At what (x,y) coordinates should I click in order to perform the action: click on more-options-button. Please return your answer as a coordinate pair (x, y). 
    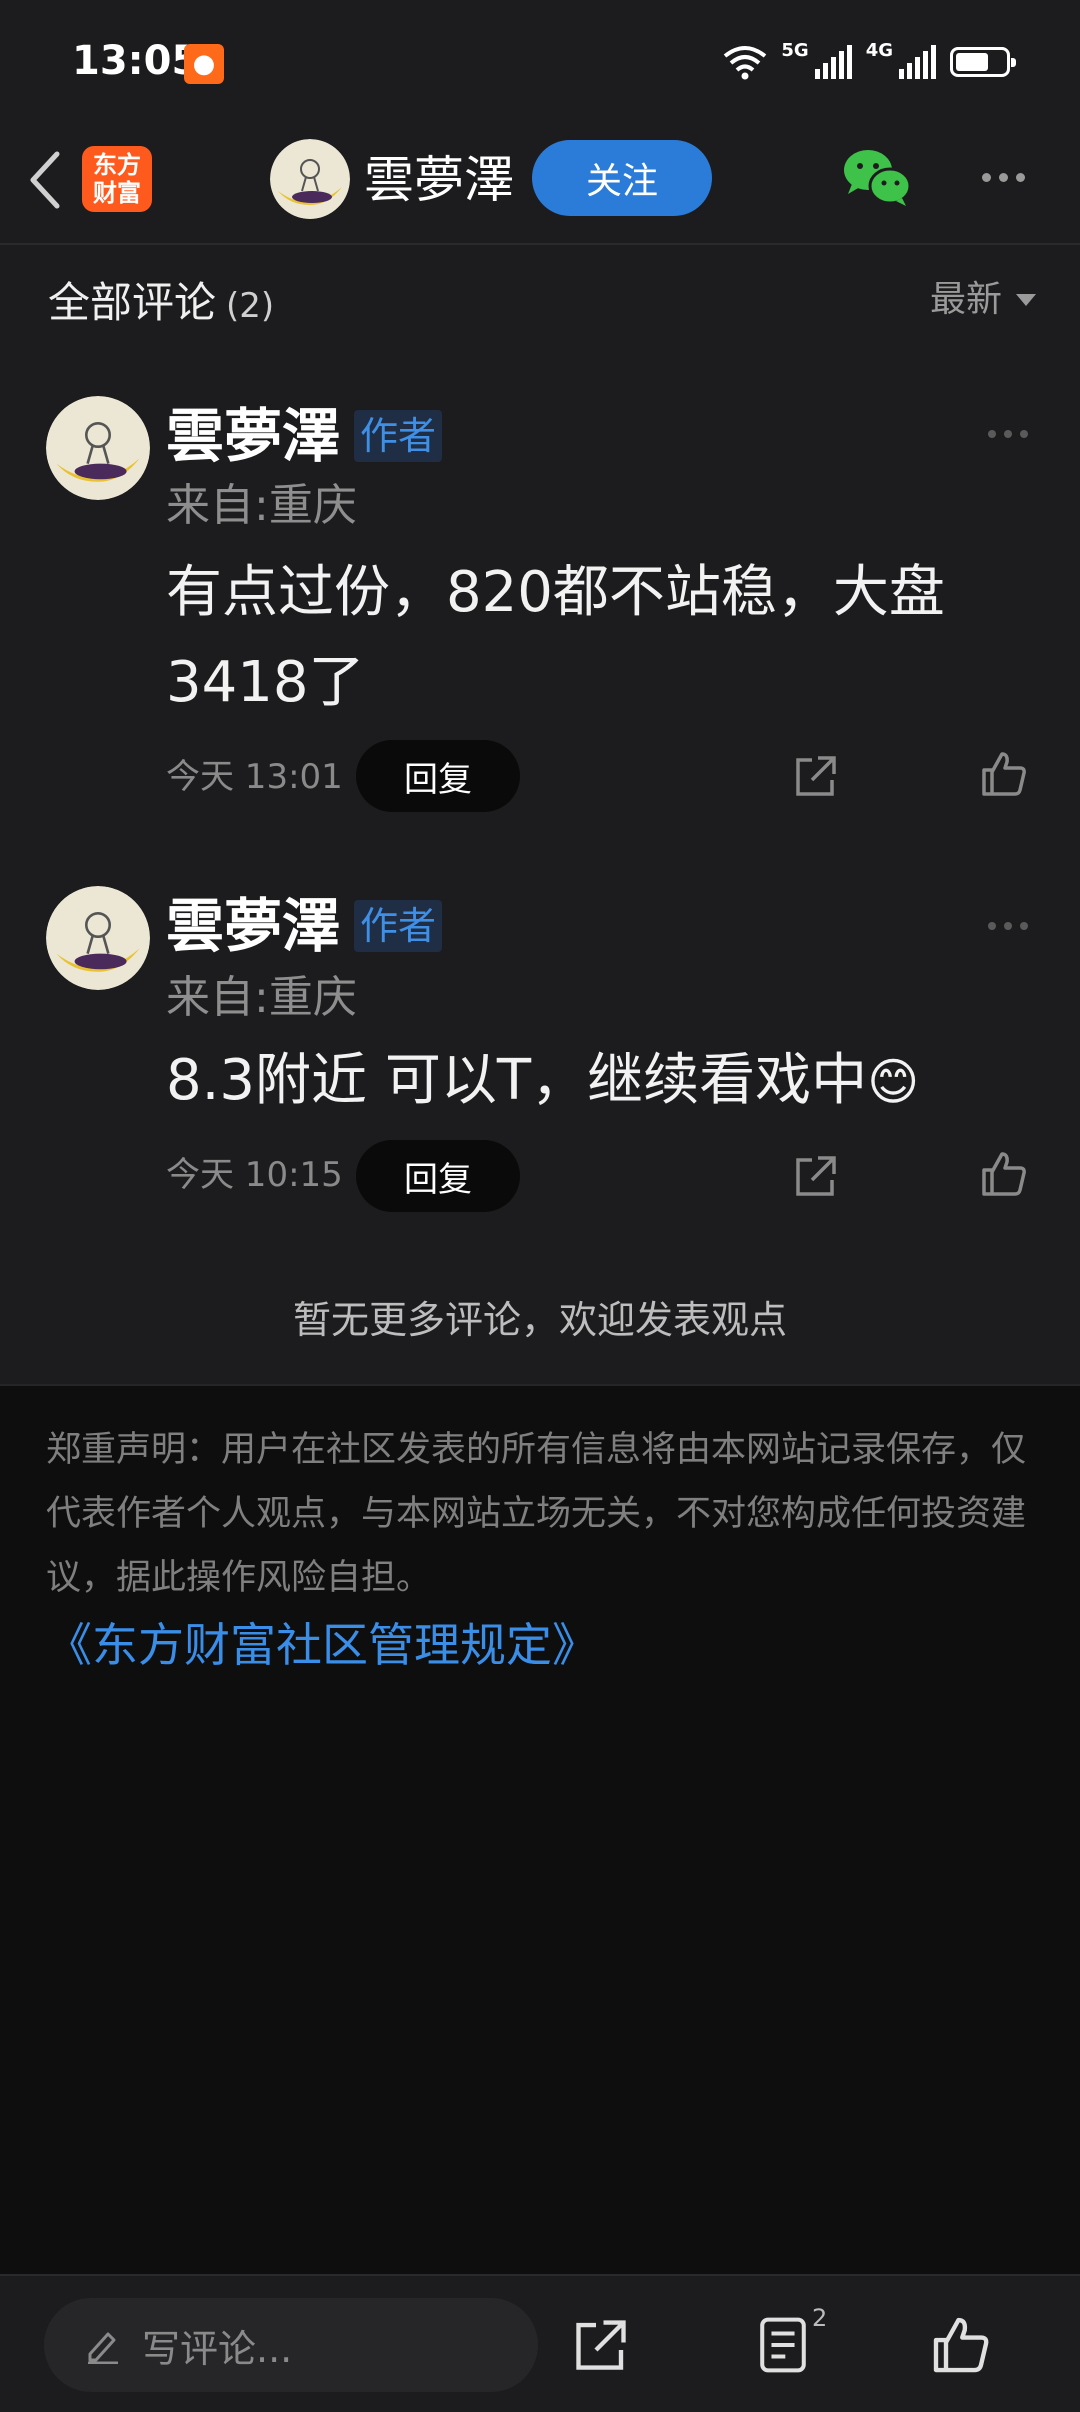
    Looking at the image, I should click on (1003, 177).